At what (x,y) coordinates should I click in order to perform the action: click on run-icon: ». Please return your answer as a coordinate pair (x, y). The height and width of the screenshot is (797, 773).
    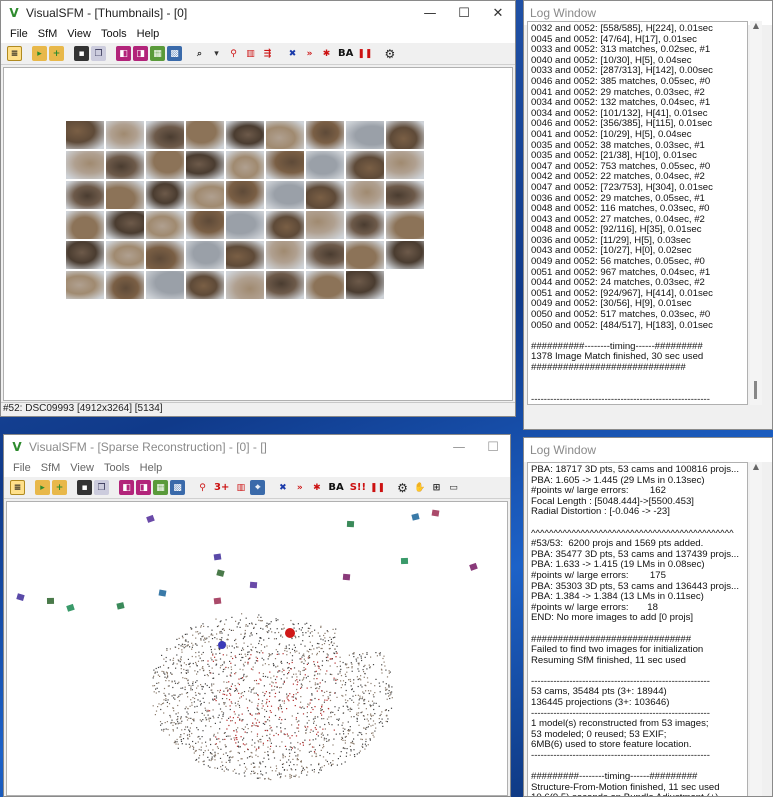
    Looking at the image, I should click on (309, 53).